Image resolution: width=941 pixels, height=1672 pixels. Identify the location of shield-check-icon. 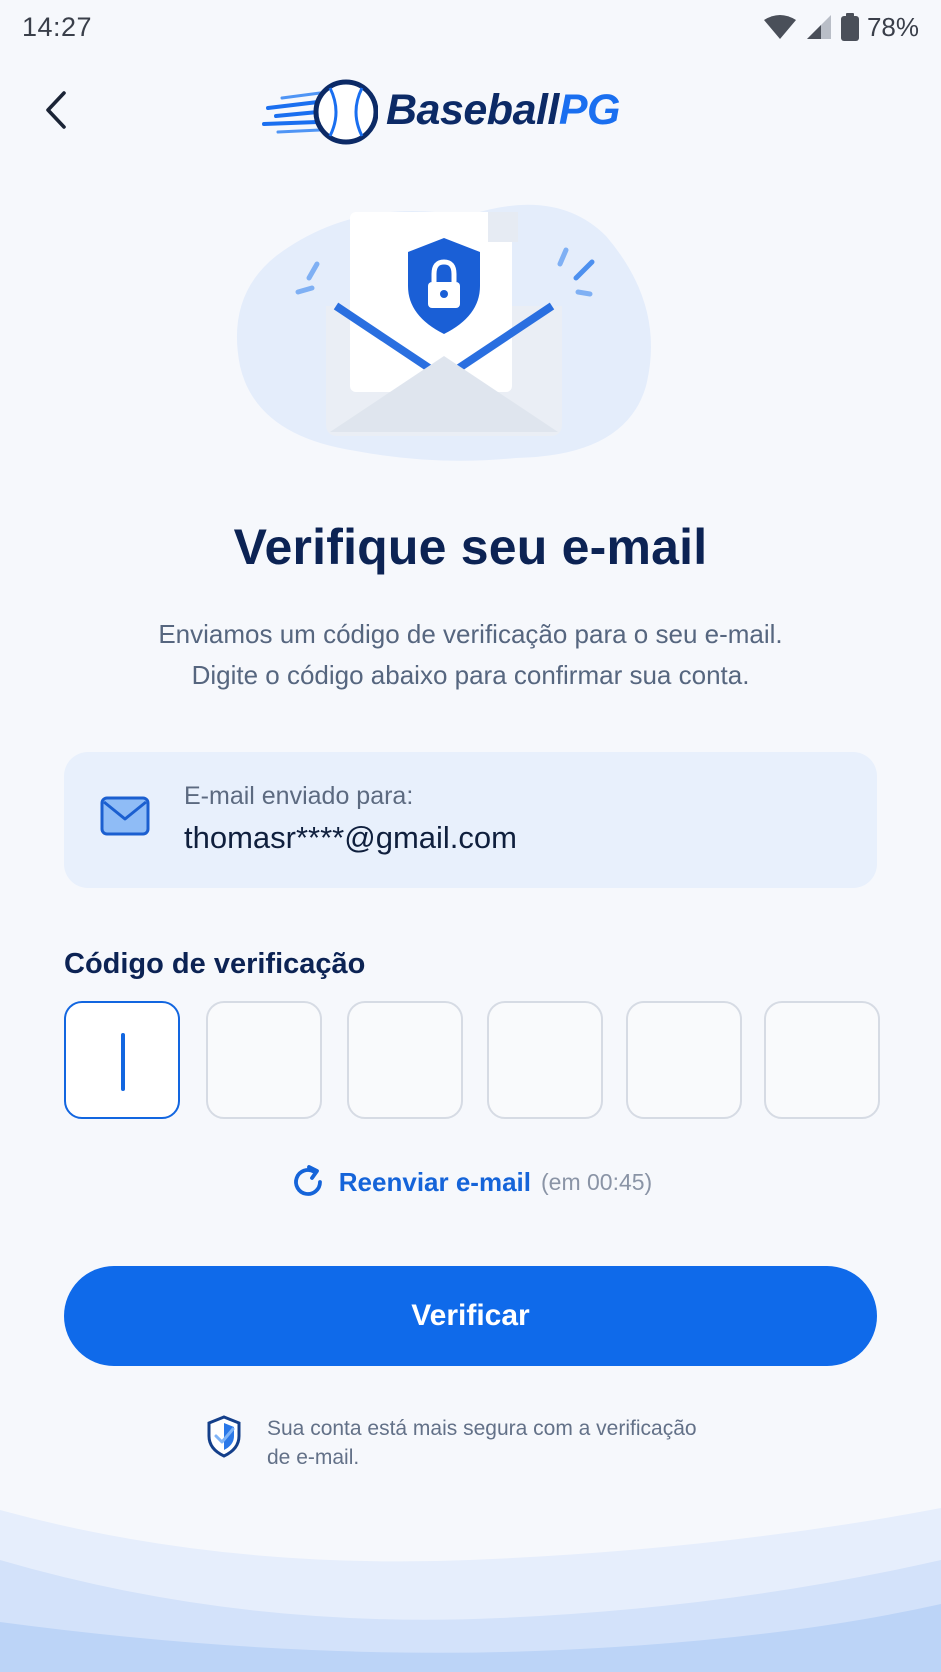
(224, 1436).